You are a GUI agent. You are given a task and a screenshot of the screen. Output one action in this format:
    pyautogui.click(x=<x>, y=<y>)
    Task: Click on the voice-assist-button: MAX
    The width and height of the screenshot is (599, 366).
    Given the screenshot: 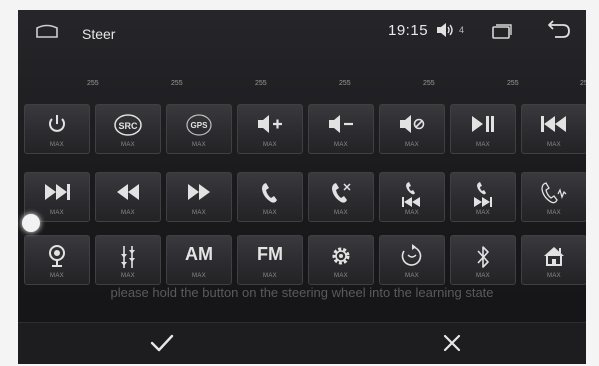 What is the action you would take?
    pyautogui.click(x=57, y=260)
    